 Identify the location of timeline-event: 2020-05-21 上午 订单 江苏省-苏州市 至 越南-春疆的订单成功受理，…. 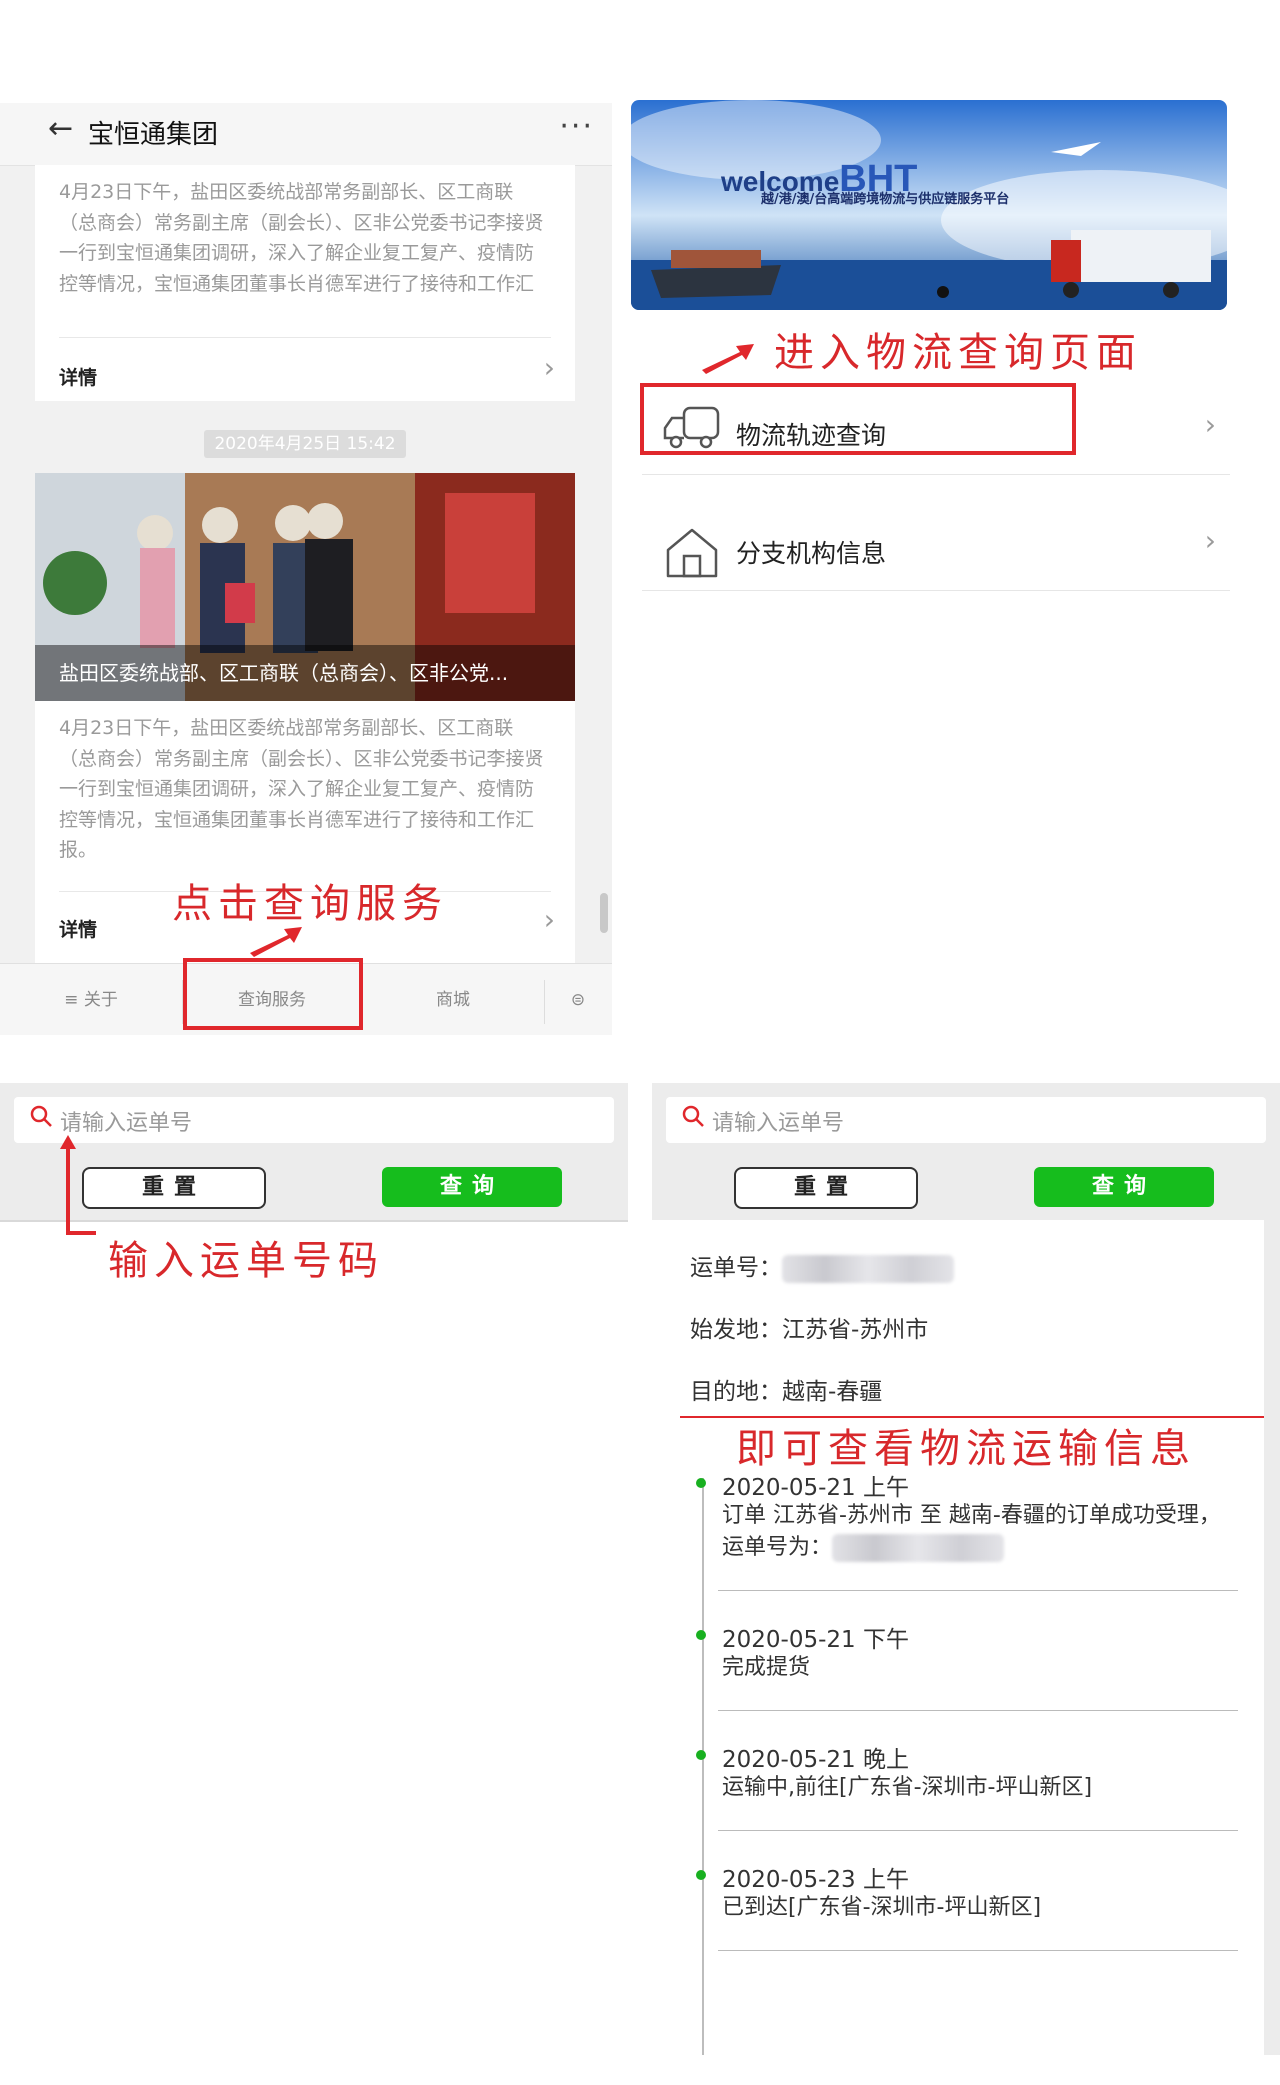
(970, 1538).